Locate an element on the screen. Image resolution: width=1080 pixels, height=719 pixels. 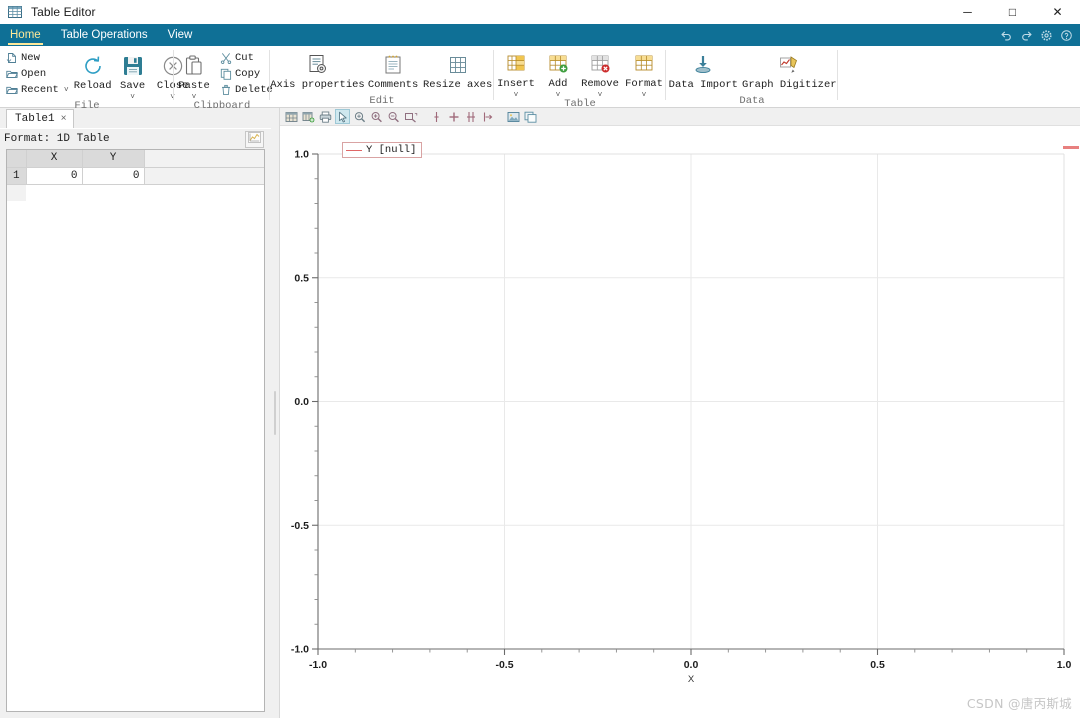
paste-button-label: Paste is located at coordinates (194, 86).